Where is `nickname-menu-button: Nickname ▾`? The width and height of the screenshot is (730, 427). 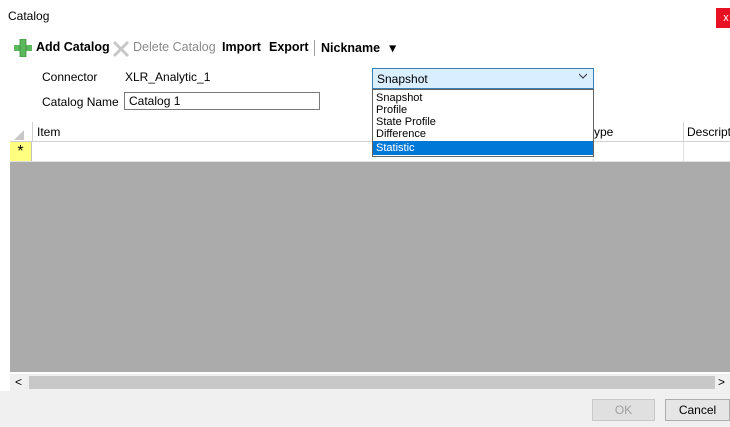
nickname-menu-button: Nickname ▾ is located at coordinates (358, 47).